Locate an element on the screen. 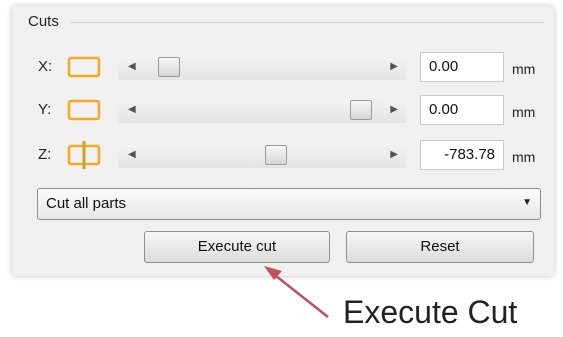 The image size is (563, 337). x-slider: ◀ ▶ is located at coordinates (262, 67).